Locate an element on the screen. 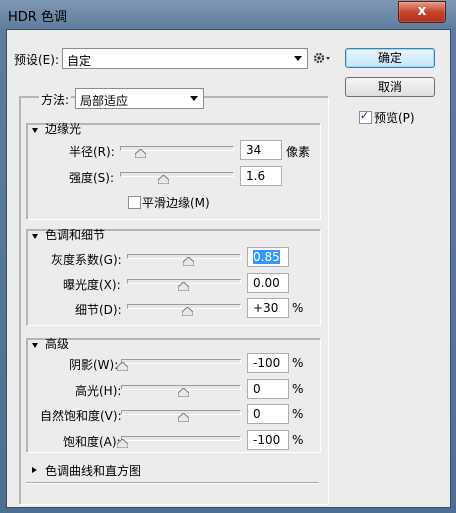  method-select: 局部适应 is located at coordinates (139, 98).